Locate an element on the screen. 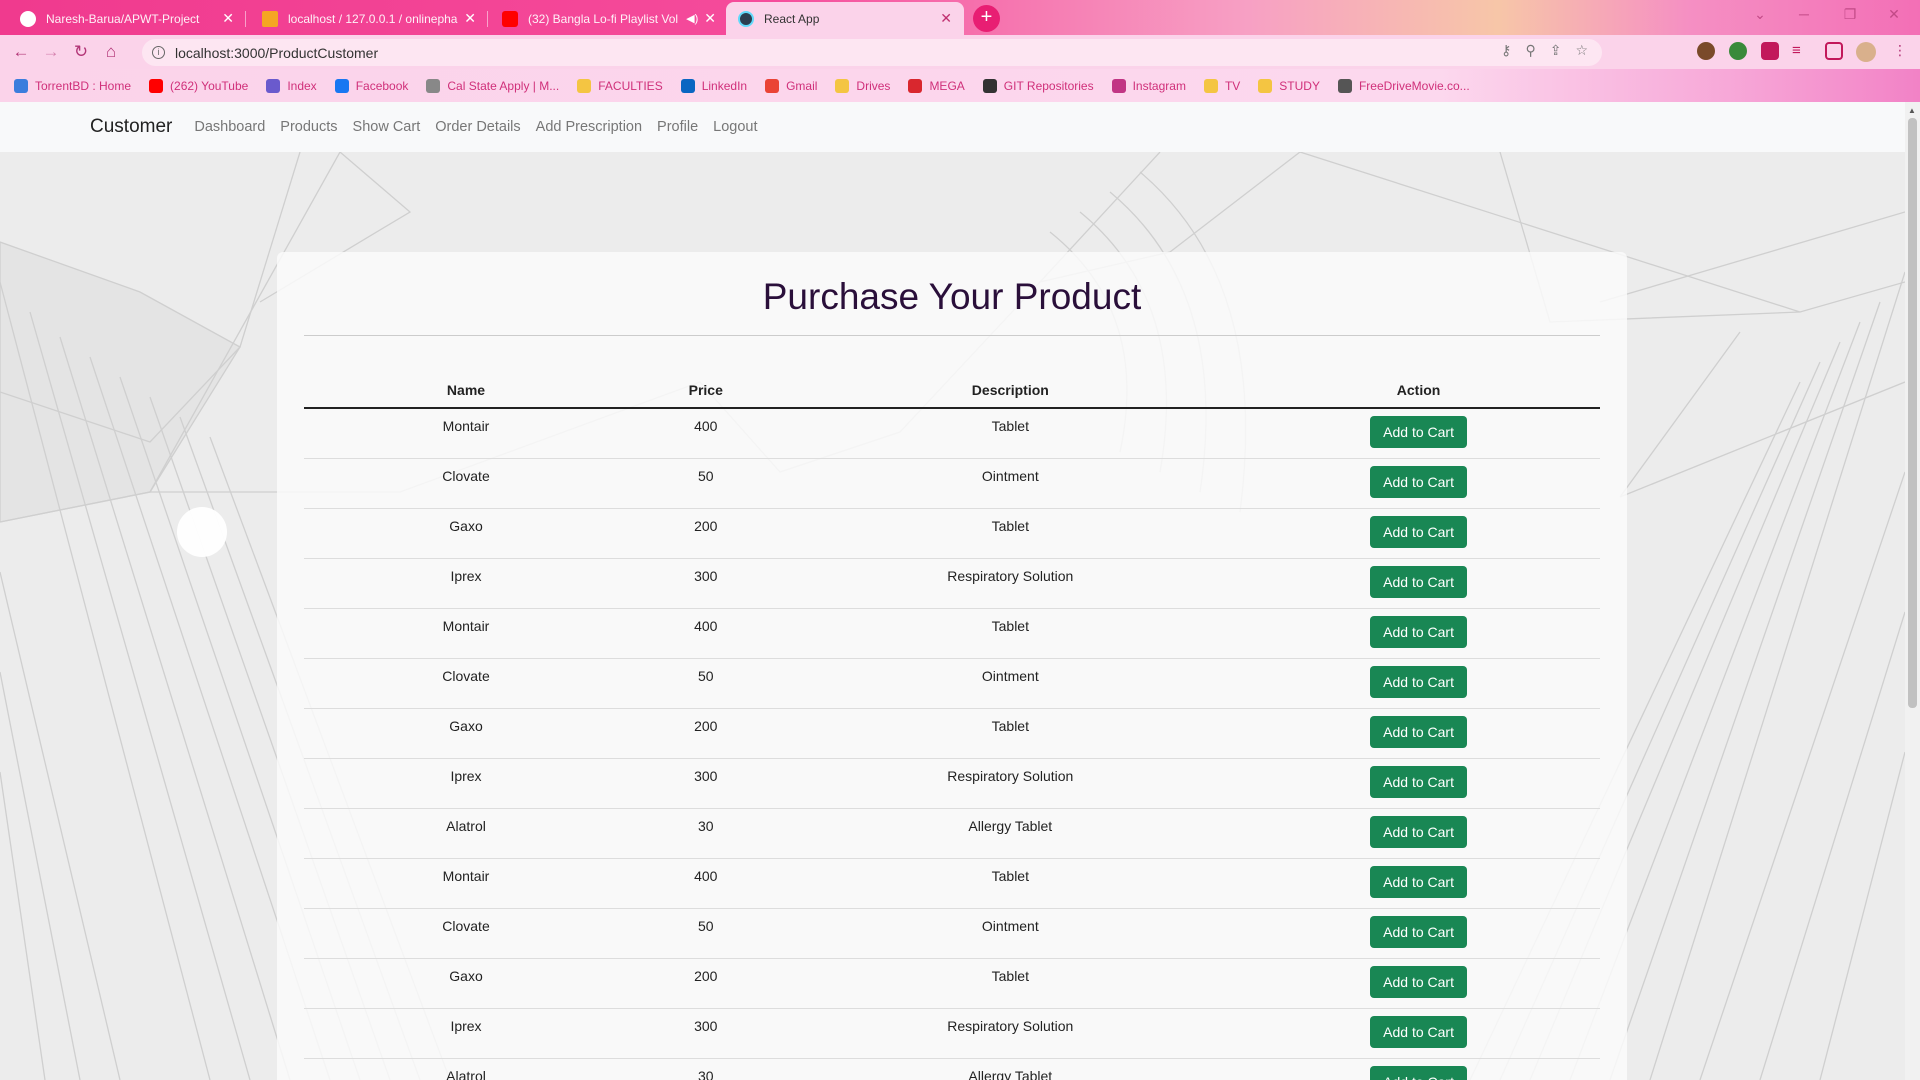 The height and width of the screenshot is (1080, 1920). bookmark-label: MEGA is located at coordinates (947, 85).